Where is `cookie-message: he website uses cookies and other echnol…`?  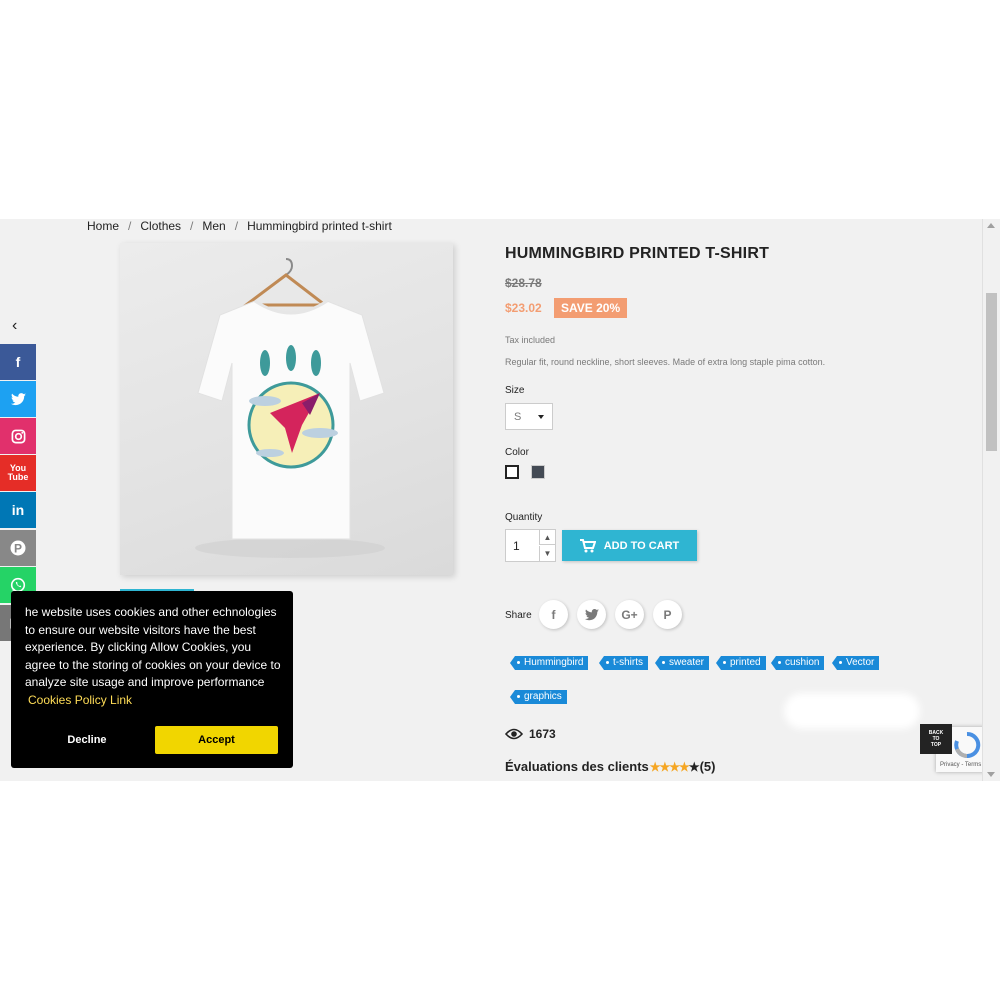
cookie-message: he website uses cookies and other echnol… is located at coordinates (155, 657).